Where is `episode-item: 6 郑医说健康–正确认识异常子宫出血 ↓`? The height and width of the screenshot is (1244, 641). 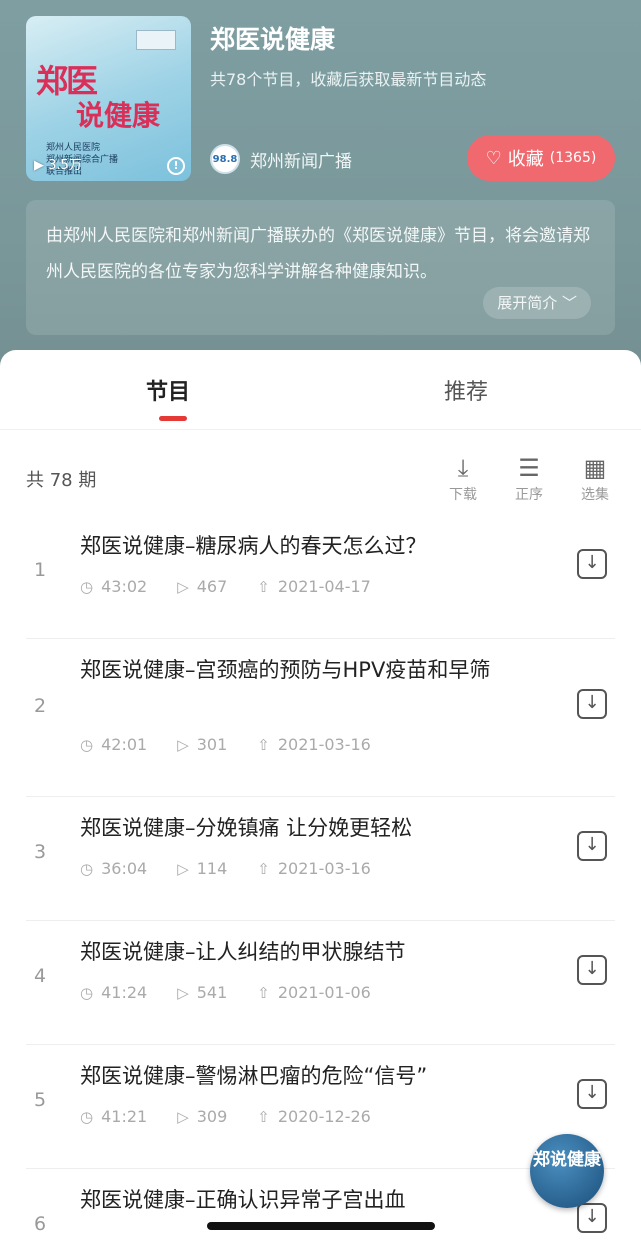 episode-item: 6 郑医说健康–正确认识异常子宫出血 ↓ is located at coordinates (320, 1206).